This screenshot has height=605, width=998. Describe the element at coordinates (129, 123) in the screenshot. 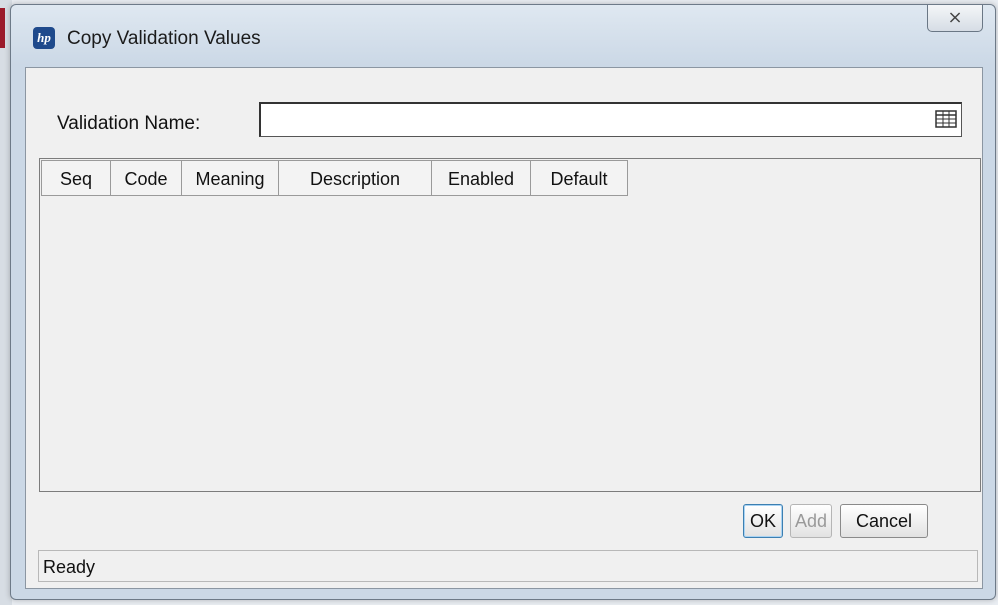

I see `validation-name-label: Validation Name:` at that location.